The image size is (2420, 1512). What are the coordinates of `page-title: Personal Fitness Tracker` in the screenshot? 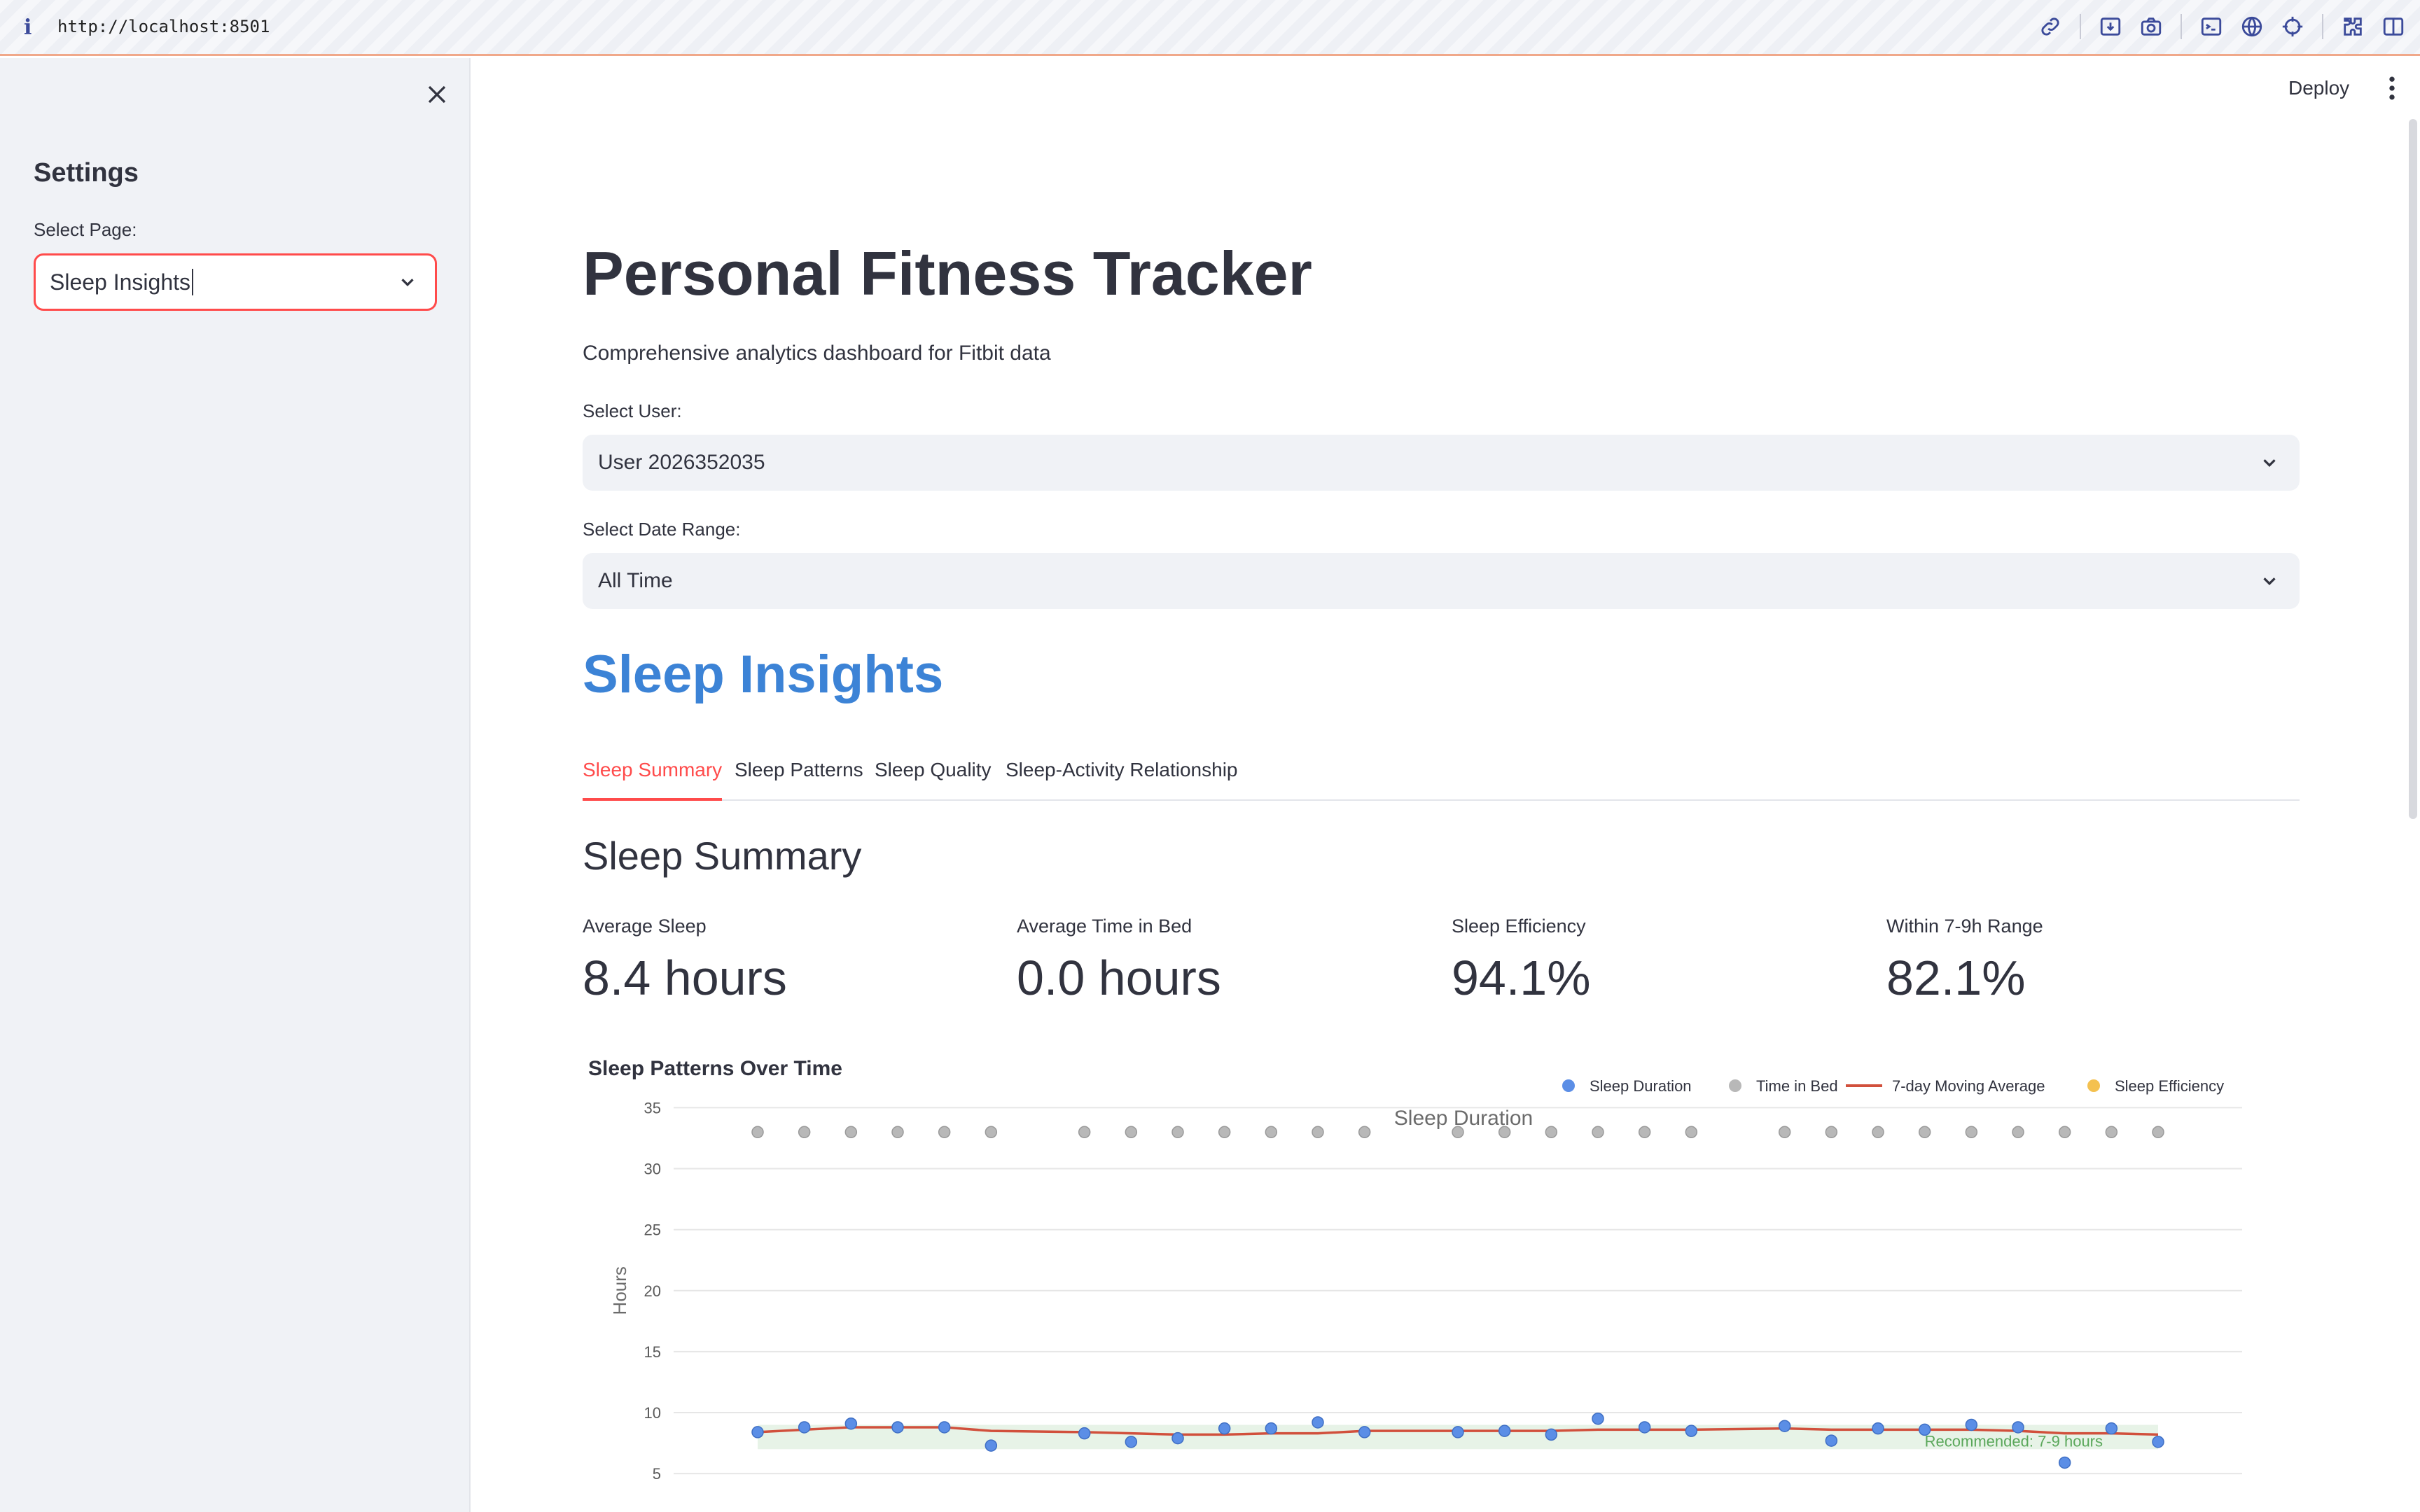 It's located at (947, 273).